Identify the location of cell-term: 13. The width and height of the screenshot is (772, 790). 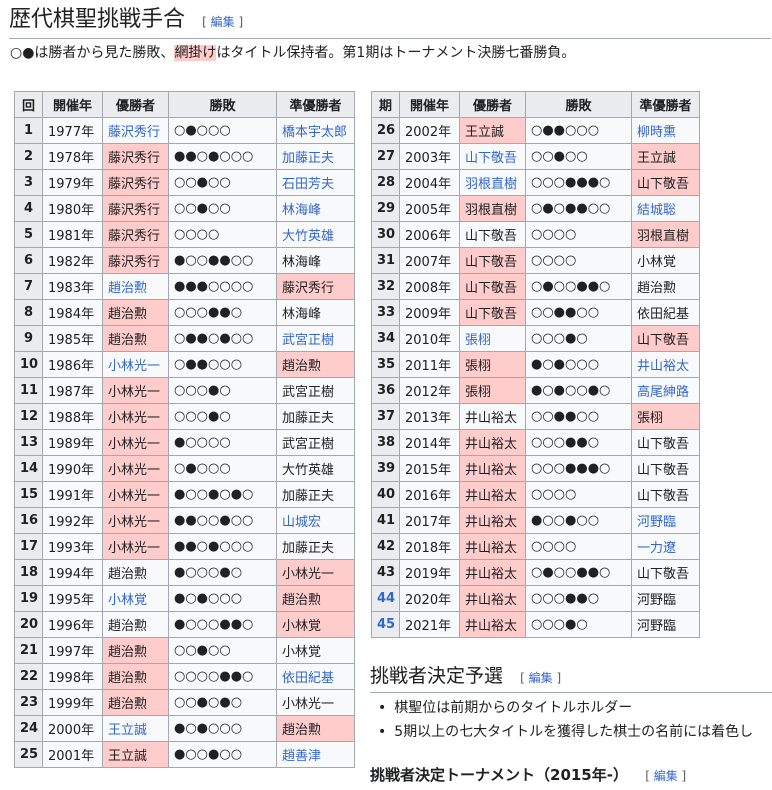
(28, 442).